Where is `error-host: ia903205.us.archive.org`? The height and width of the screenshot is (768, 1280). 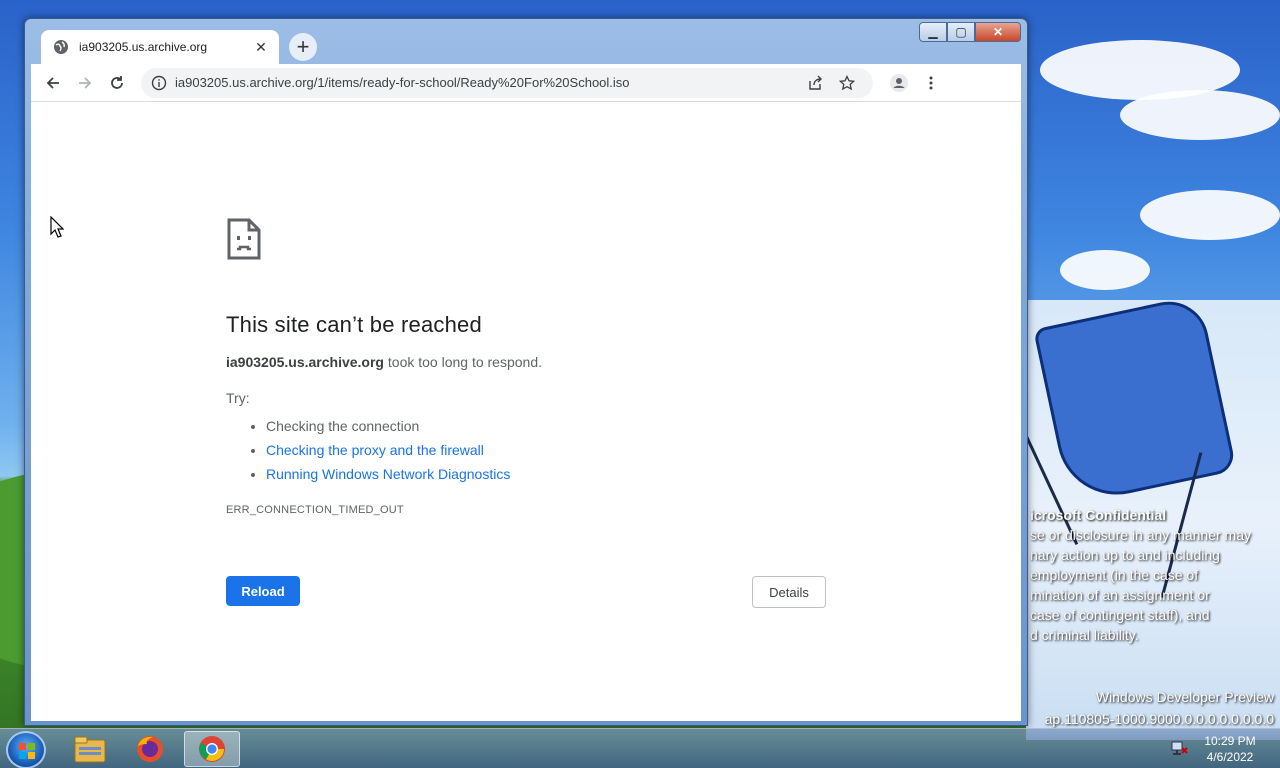
error-host: ia903205.us.archive.org is located at coordinates (305, 362).